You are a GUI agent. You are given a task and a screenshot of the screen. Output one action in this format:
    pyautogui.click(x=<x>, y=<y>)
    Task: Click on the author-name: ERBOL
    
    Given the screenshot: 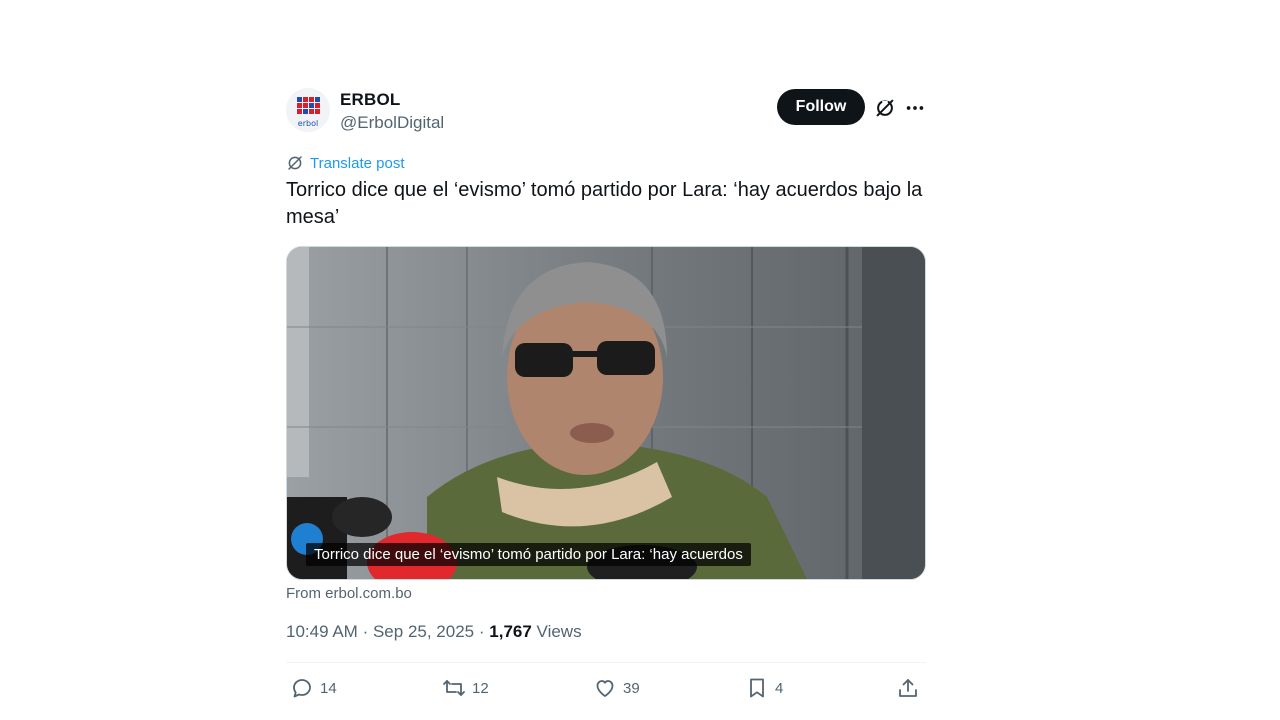 What is the action you would take?
    pyautogui.click(x=392, y=100)
    